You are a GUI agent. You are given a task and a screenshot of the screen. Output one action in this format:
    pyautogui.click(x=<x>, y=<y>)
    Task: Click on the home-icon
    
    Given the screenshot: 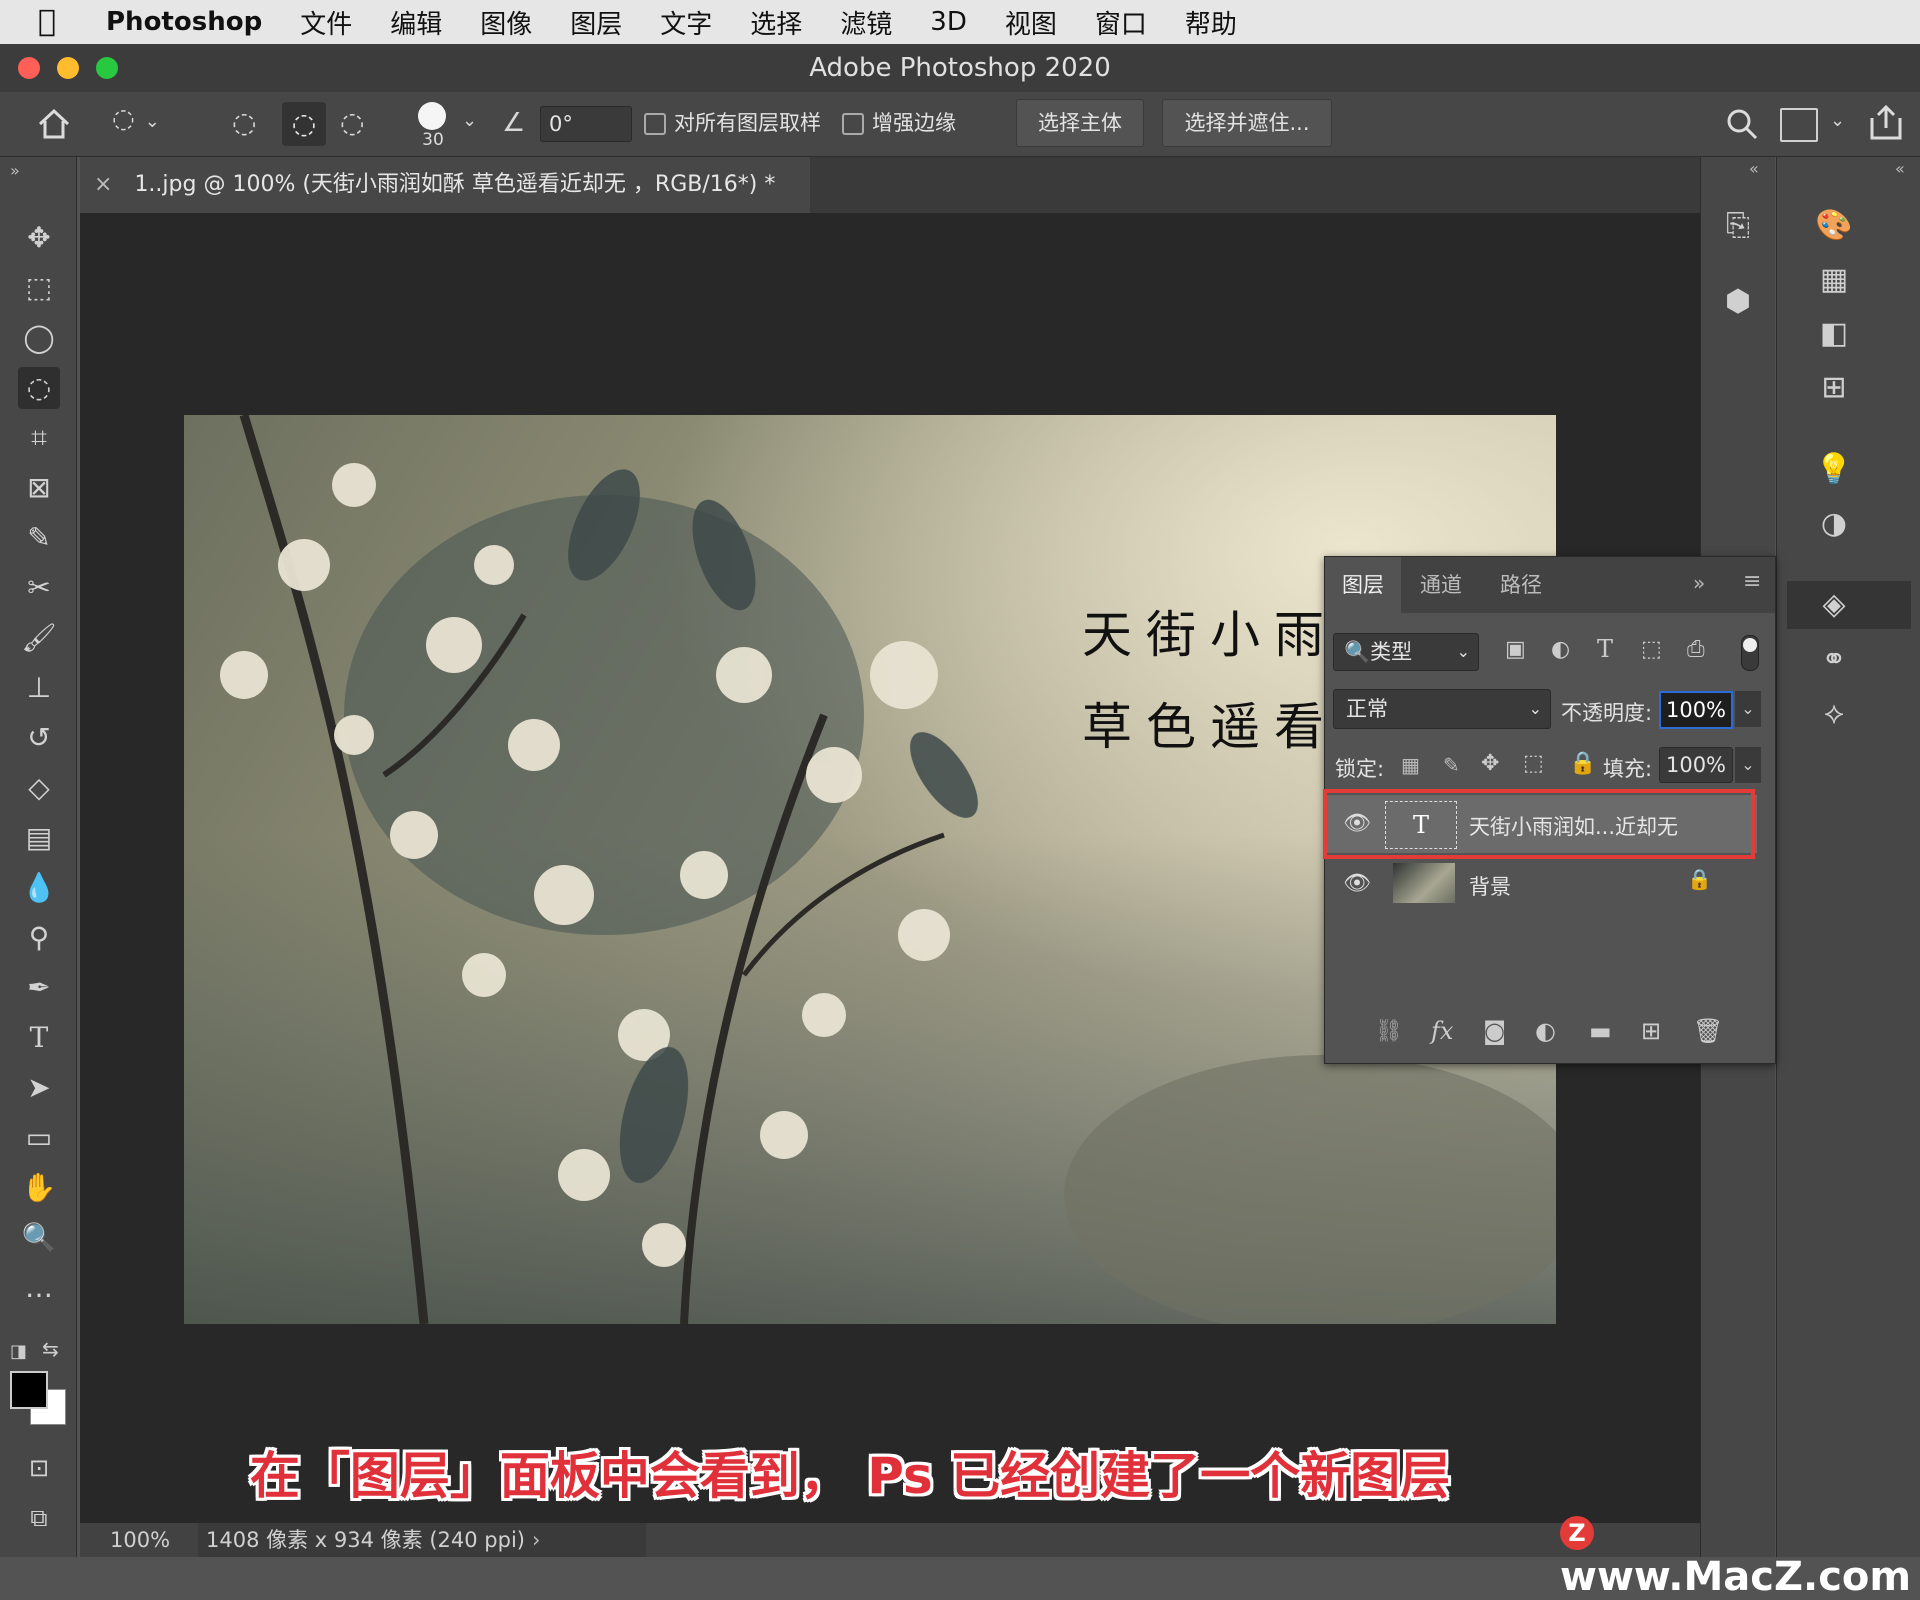 What is the action you would take?
    pyautogui.click(x=54, y=124)
    